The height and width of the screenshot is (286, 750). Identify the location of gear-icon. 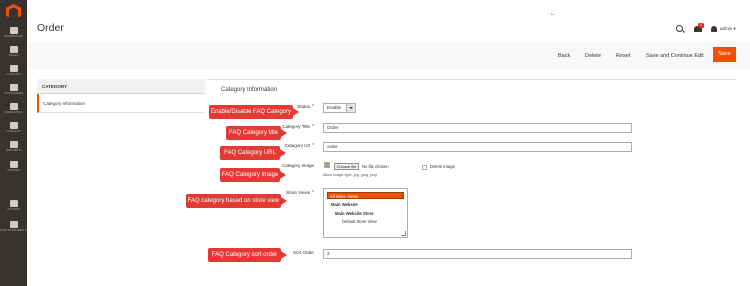
(13, 203).